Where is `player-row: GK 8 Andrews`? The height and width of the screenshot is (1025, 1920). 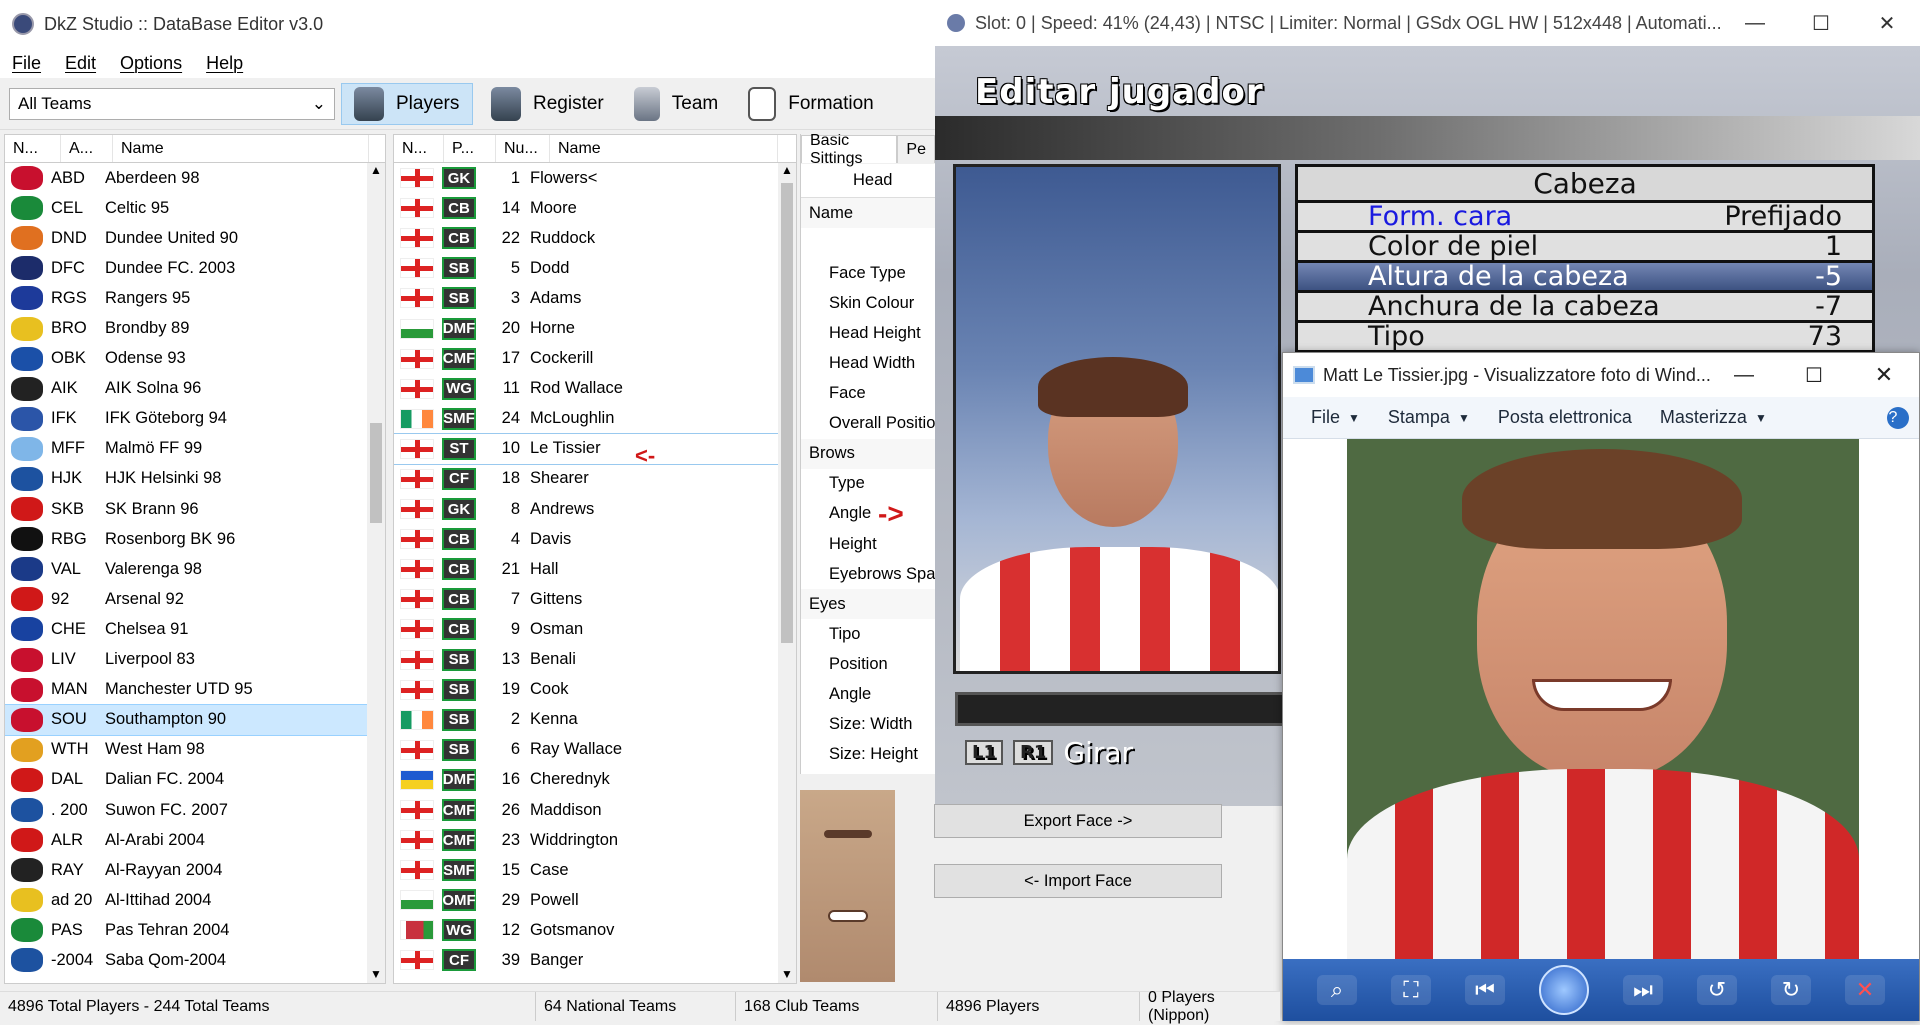
player-row: GK 8 Andrews is located at coordinates (595, 509).